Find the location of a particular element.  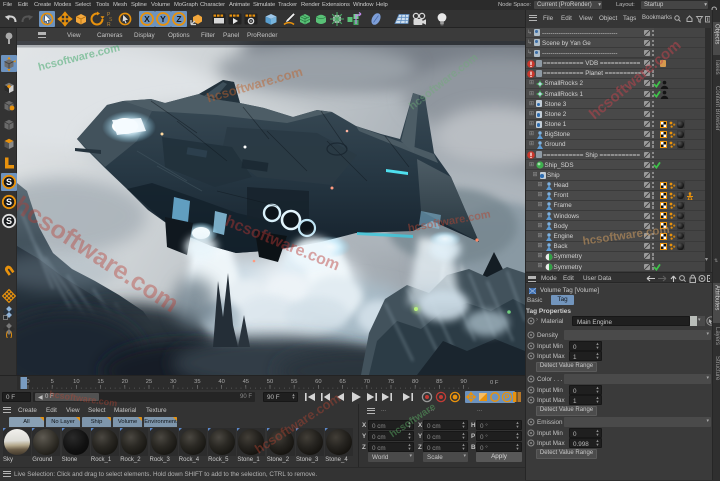

svg-text: 5 is located at coordinates (52, 382).